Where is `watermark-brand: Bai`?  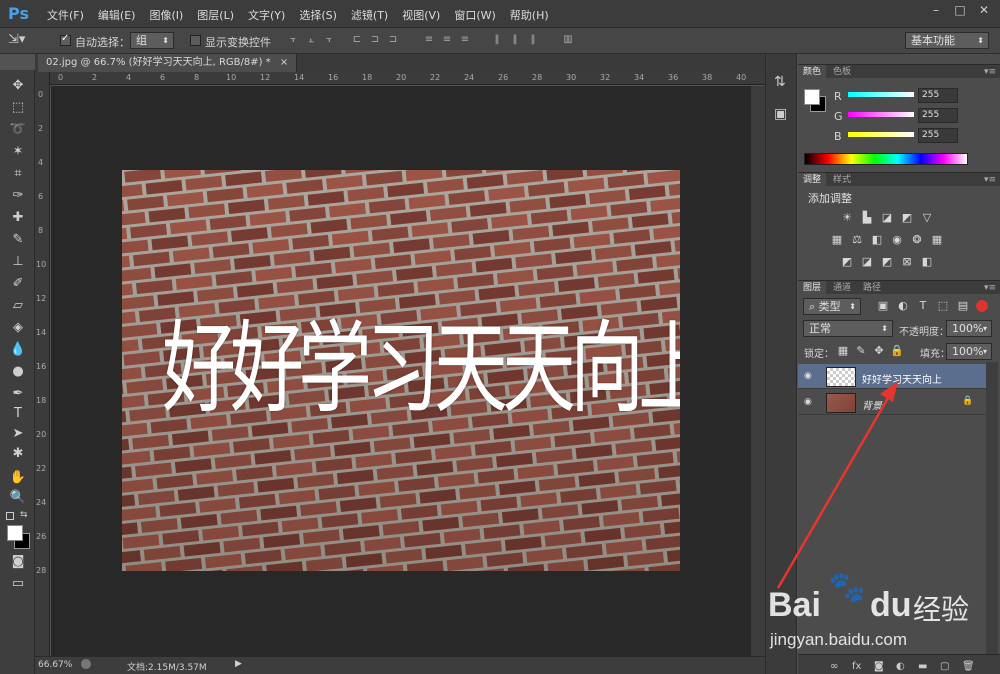 watermark-brand: Bai is located at coordinates (794, 605).